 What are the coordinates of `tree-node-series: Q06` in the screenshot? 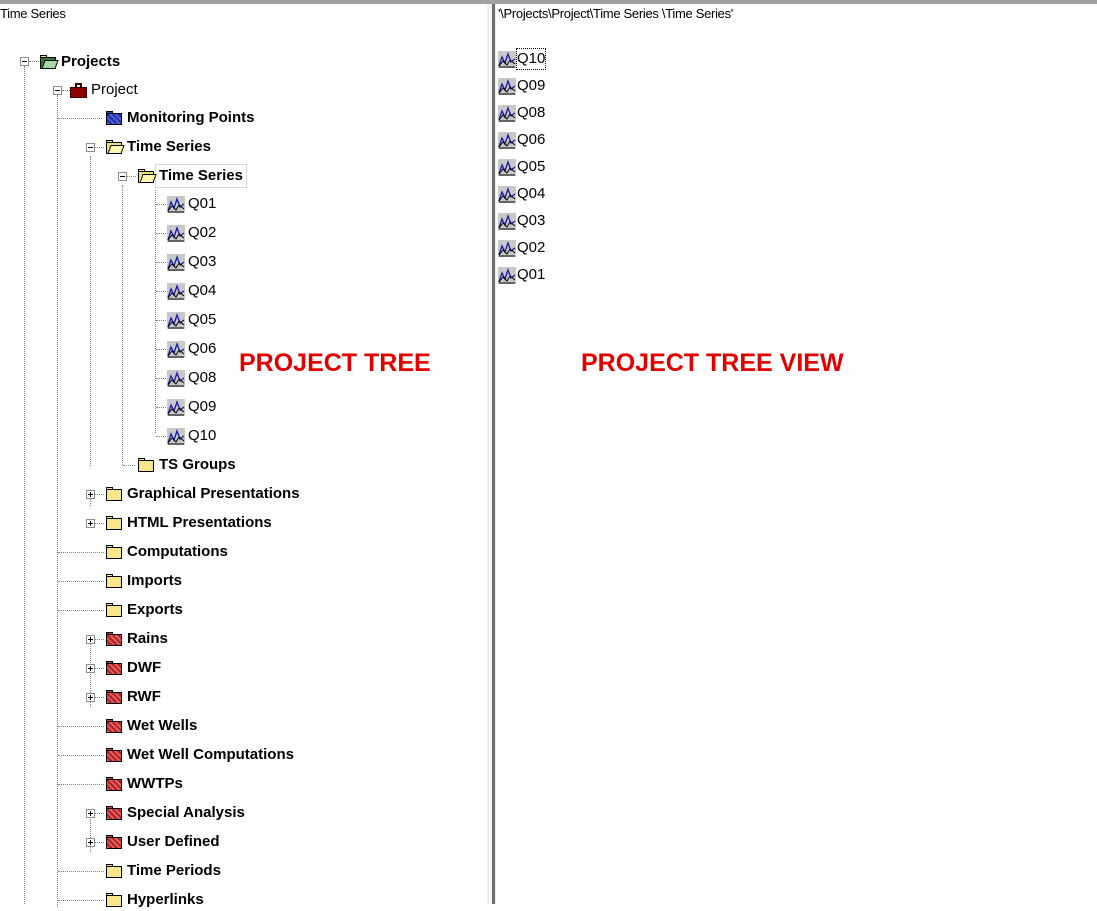 It's located at (193, 349).